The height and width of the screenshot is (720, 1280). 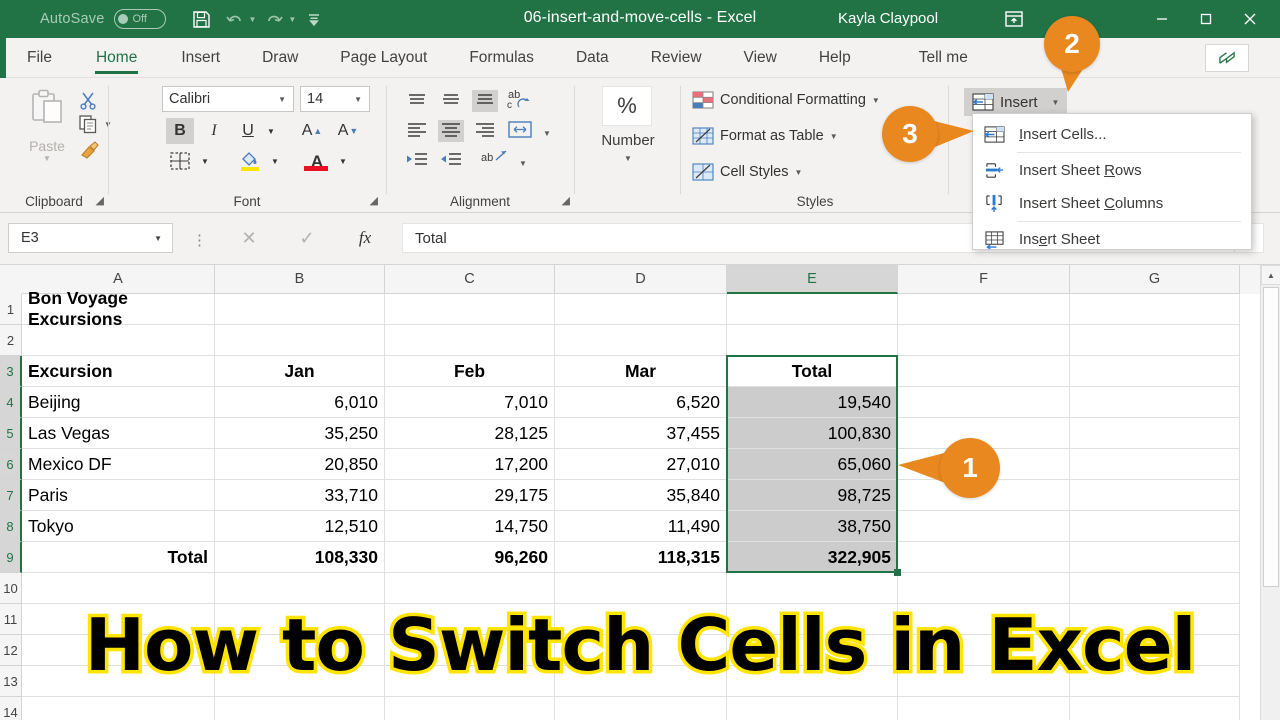 I want to click on cell-D10, so click(x=641, y=588).